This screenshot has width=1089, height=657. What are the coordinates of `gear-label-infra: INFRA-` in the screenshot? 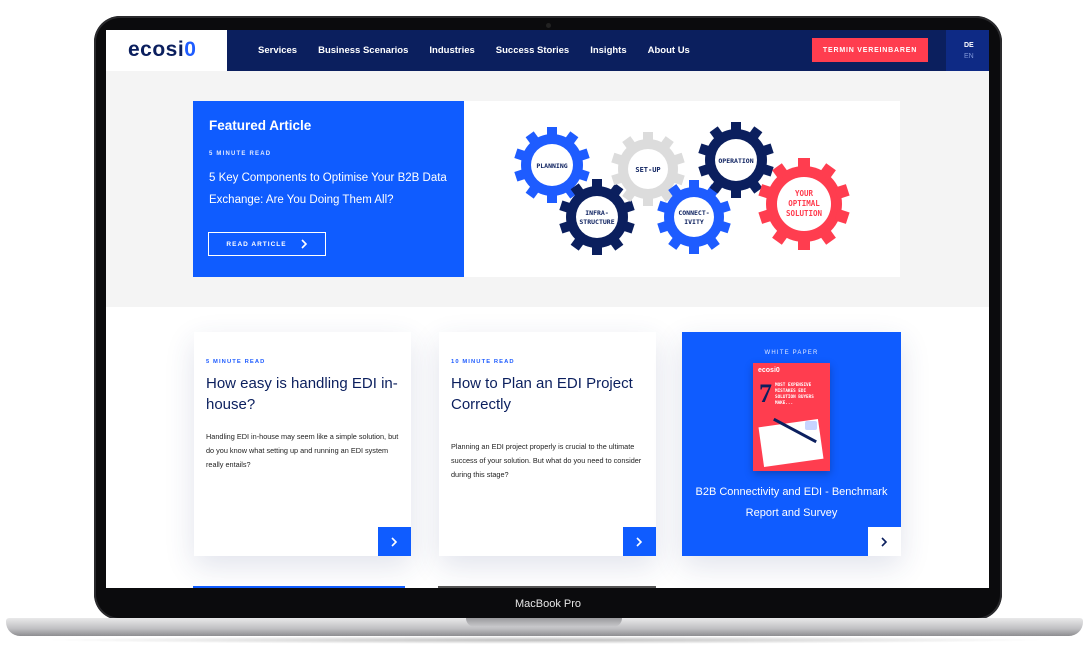 It's located at (596, 213).